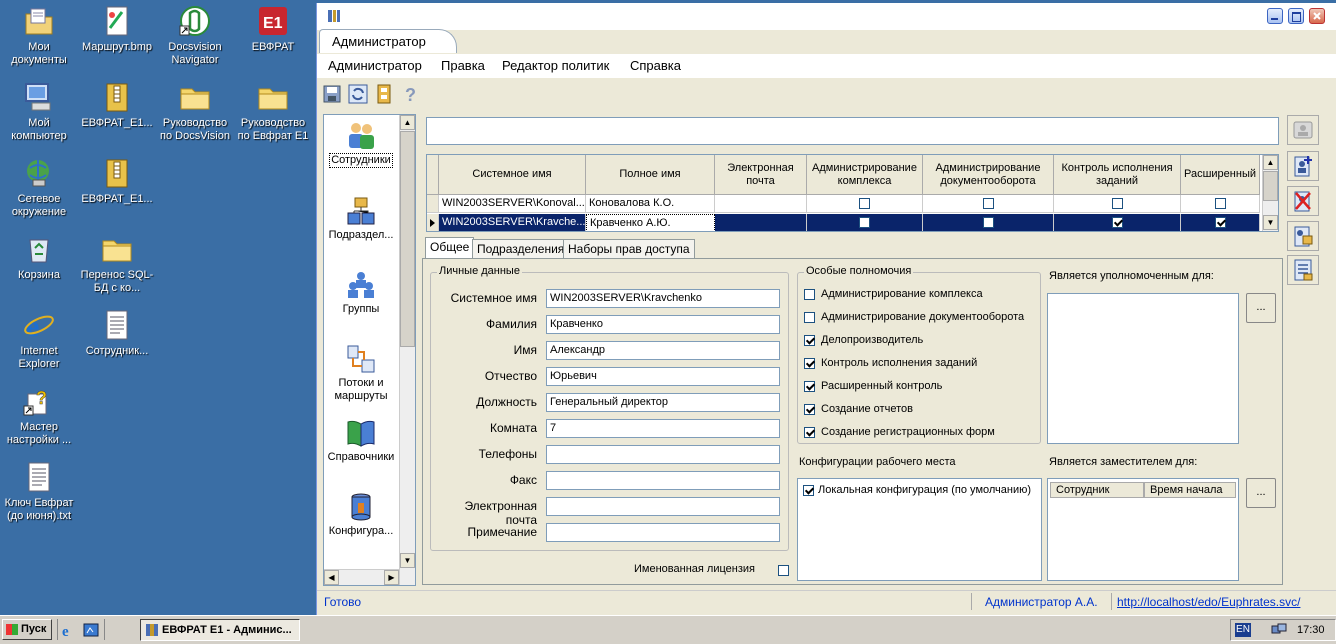 Image resolution: width=1336 pixels, height=644 pixels. I want to click on nav-item: Потоки и маршруты, so click(361, 373).